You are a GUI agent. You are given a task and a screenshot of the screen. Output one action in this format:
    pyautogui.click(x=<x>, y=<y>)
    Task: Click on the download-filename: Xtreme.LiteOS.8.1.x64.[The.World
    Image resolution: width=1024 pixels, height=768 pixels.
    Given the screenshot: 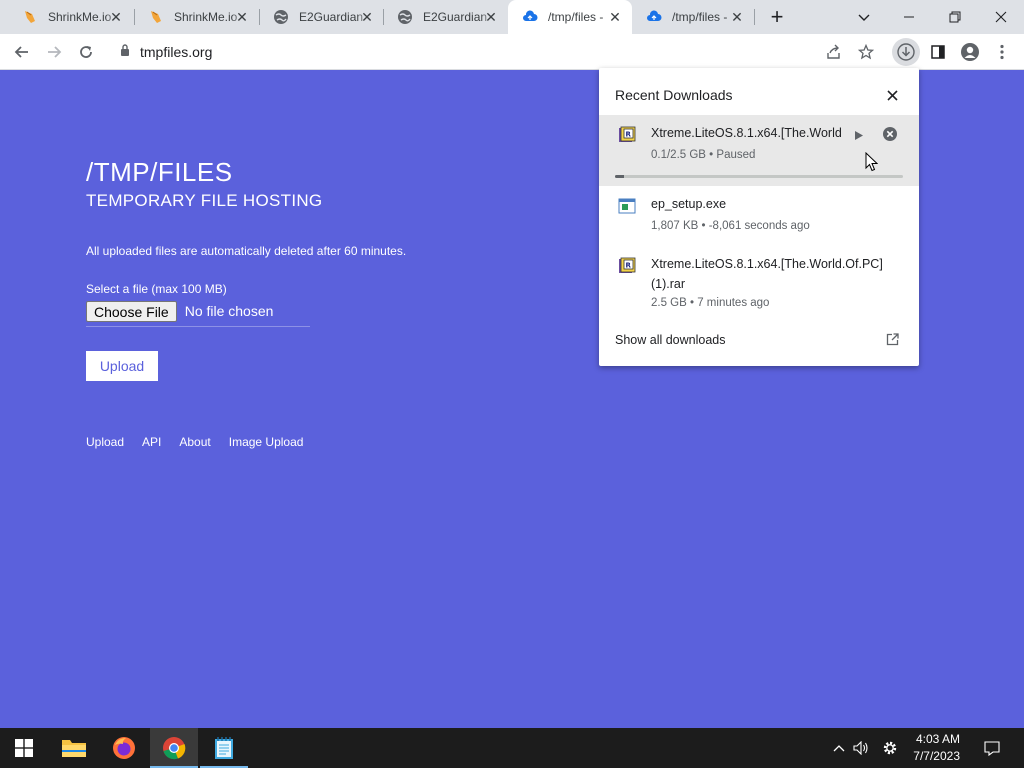 What is the action you would take?
    pyautogui.click(x=746, y=133)
    